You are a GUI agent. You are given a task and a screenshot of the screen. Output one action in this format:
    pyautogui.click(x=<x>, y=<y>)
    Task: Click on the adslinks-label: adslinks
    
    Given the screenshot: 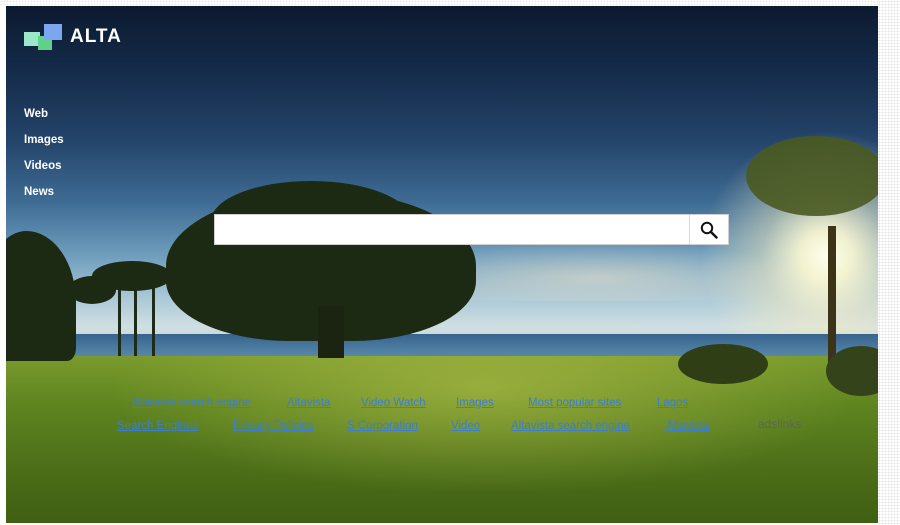 What is the action you would take?
    pyautogui.click(x=779, y=424)
    